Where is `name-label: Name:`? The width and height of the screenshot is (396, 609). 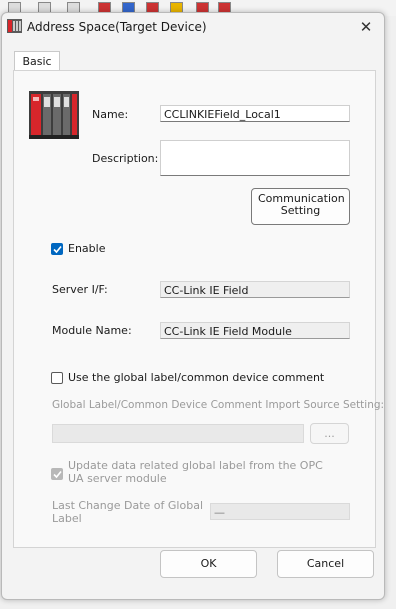 name-label: Name: is located at coordinates (110, 114).